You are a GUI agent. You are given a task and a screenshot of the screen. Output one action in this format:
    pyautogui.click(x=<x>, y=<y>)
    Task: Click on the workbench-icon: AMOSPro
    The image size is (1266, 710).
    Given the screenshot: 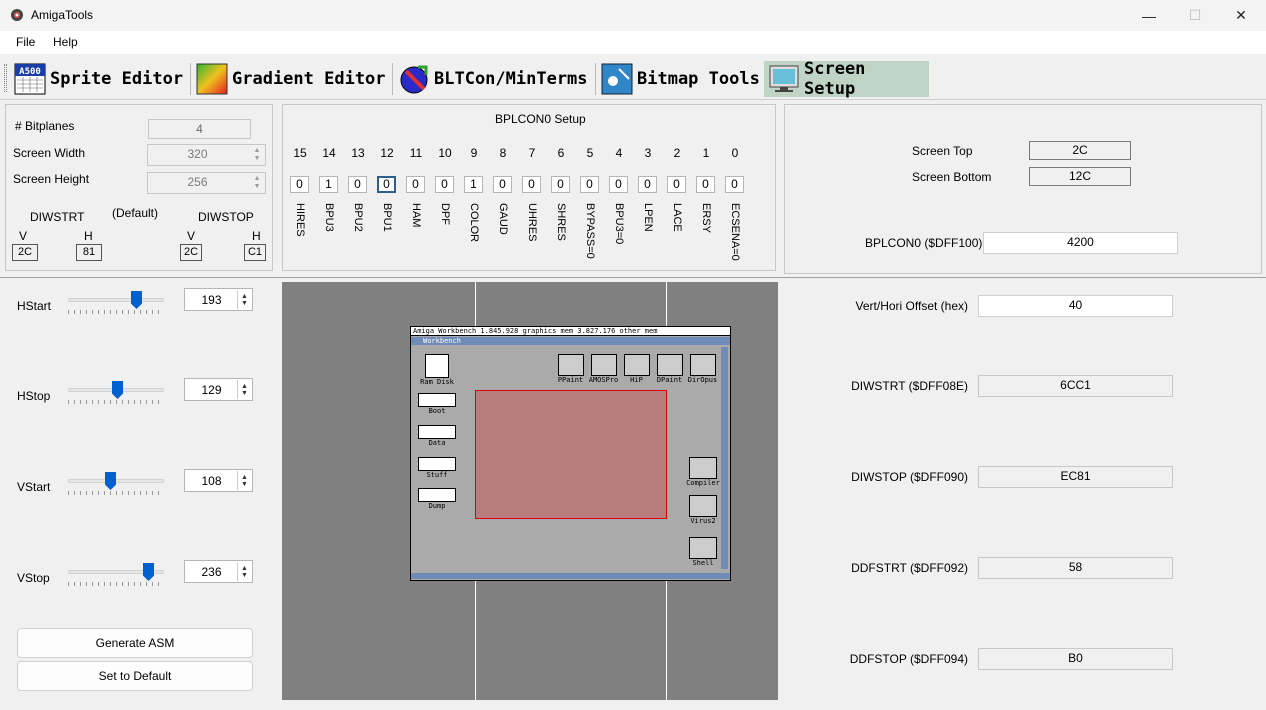 What is the action you would take?
    pyautogui.click(x=603, y=369)
    